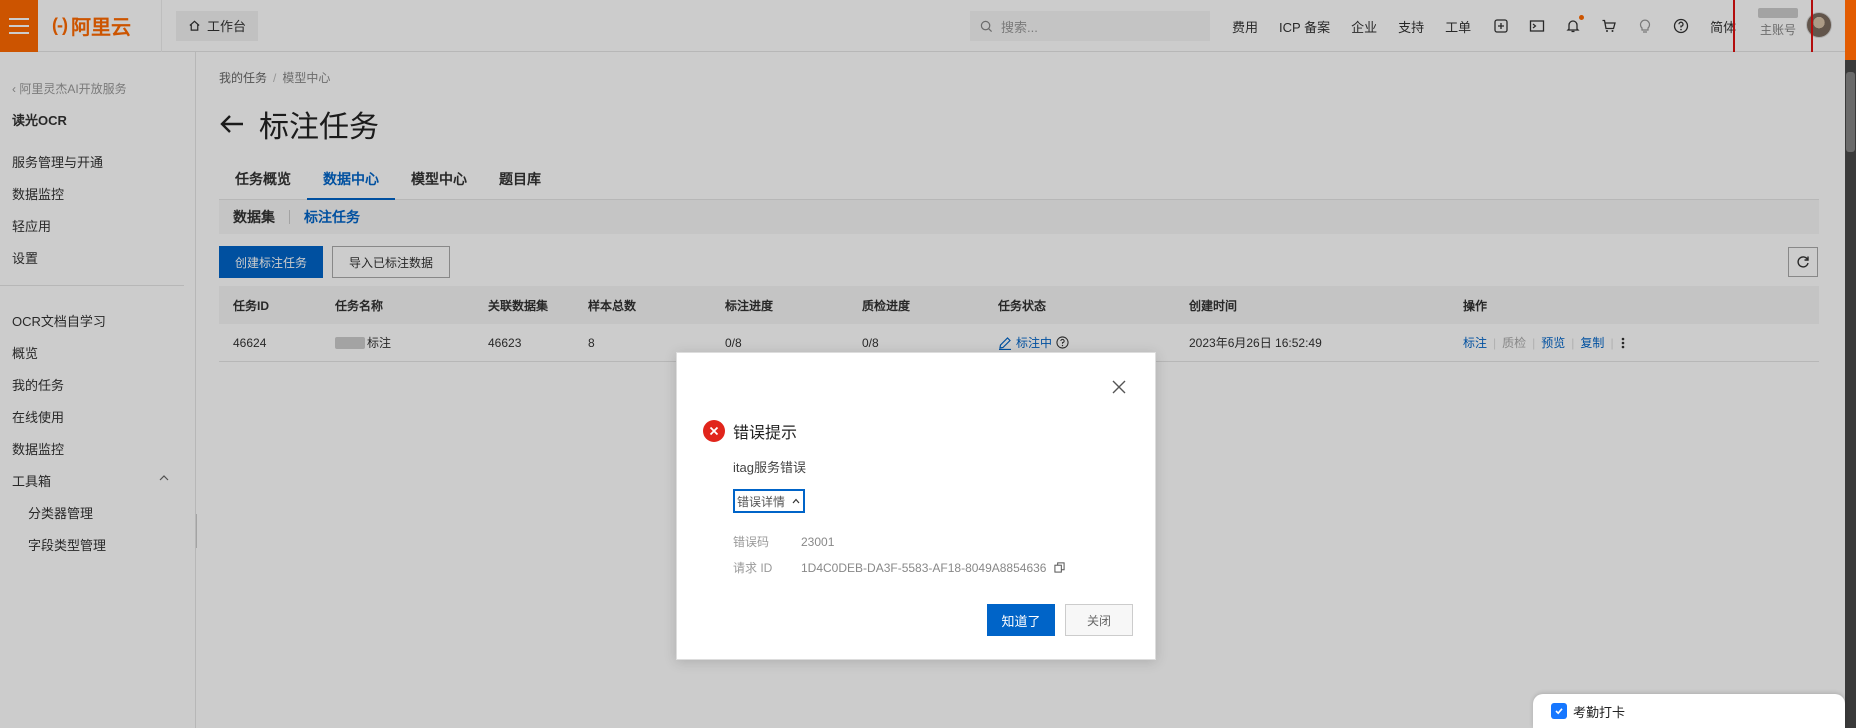 The width and height of the screenshot is (1856, 728). I want to click on dialog-title: 错误提示, so click(750, 431).